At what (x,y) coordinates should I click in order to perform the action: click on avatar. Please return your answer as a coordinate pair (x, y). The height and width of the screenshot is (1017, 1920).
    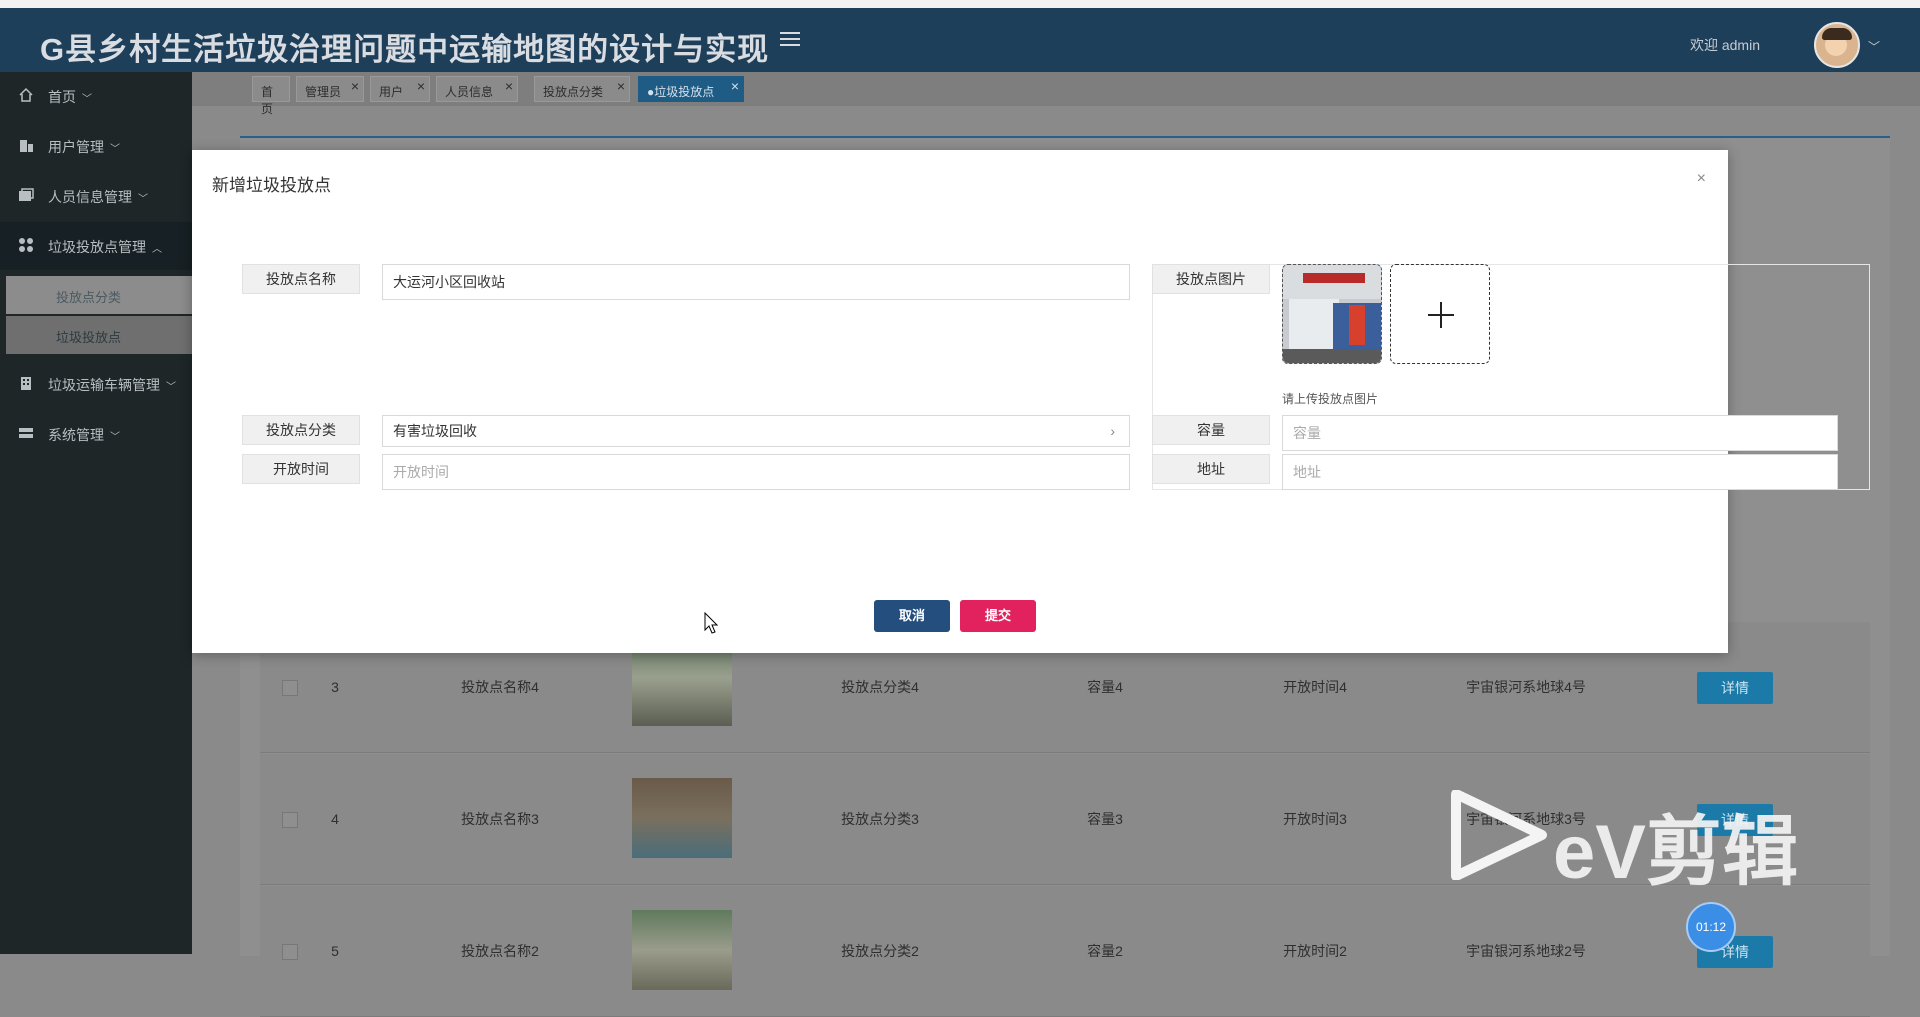
    Looking at the image, I should click on (1837, 45).